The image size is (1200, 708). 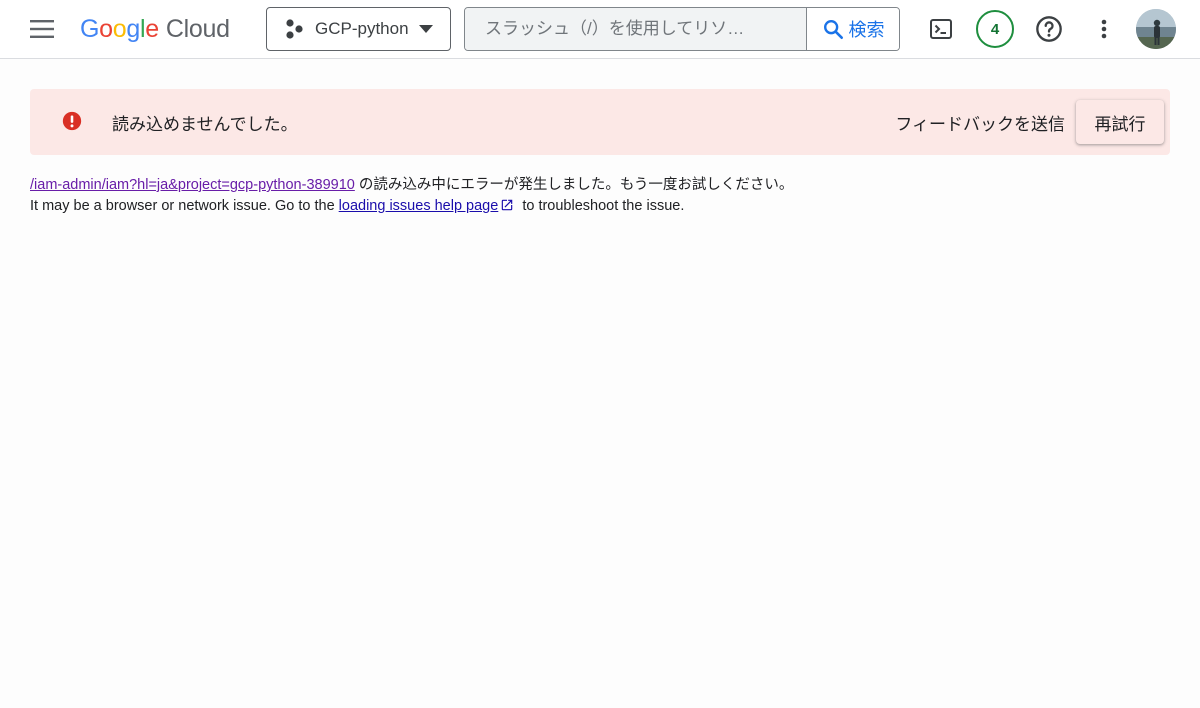 I want to click on retry-button: 再試行, so click(x=1120, y=122).